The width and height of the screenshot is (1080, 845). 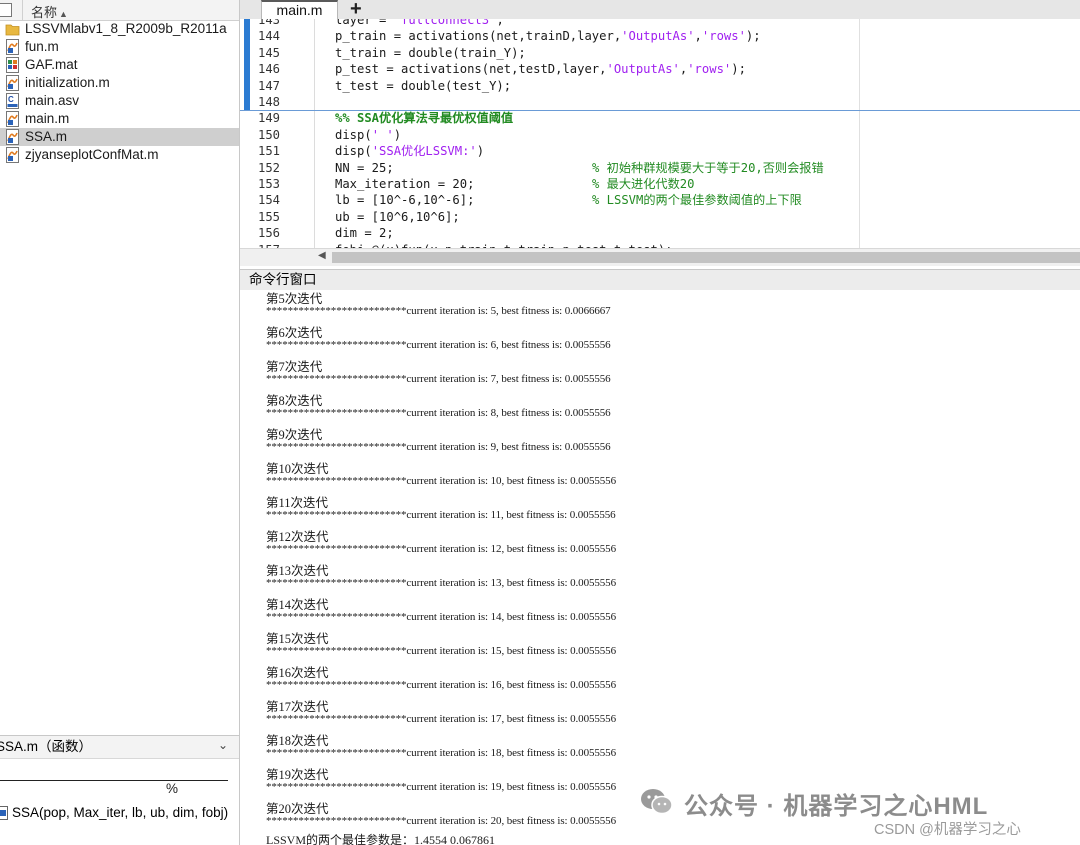 I want to click on tab-label: main.m, so click(x=299, y=10).